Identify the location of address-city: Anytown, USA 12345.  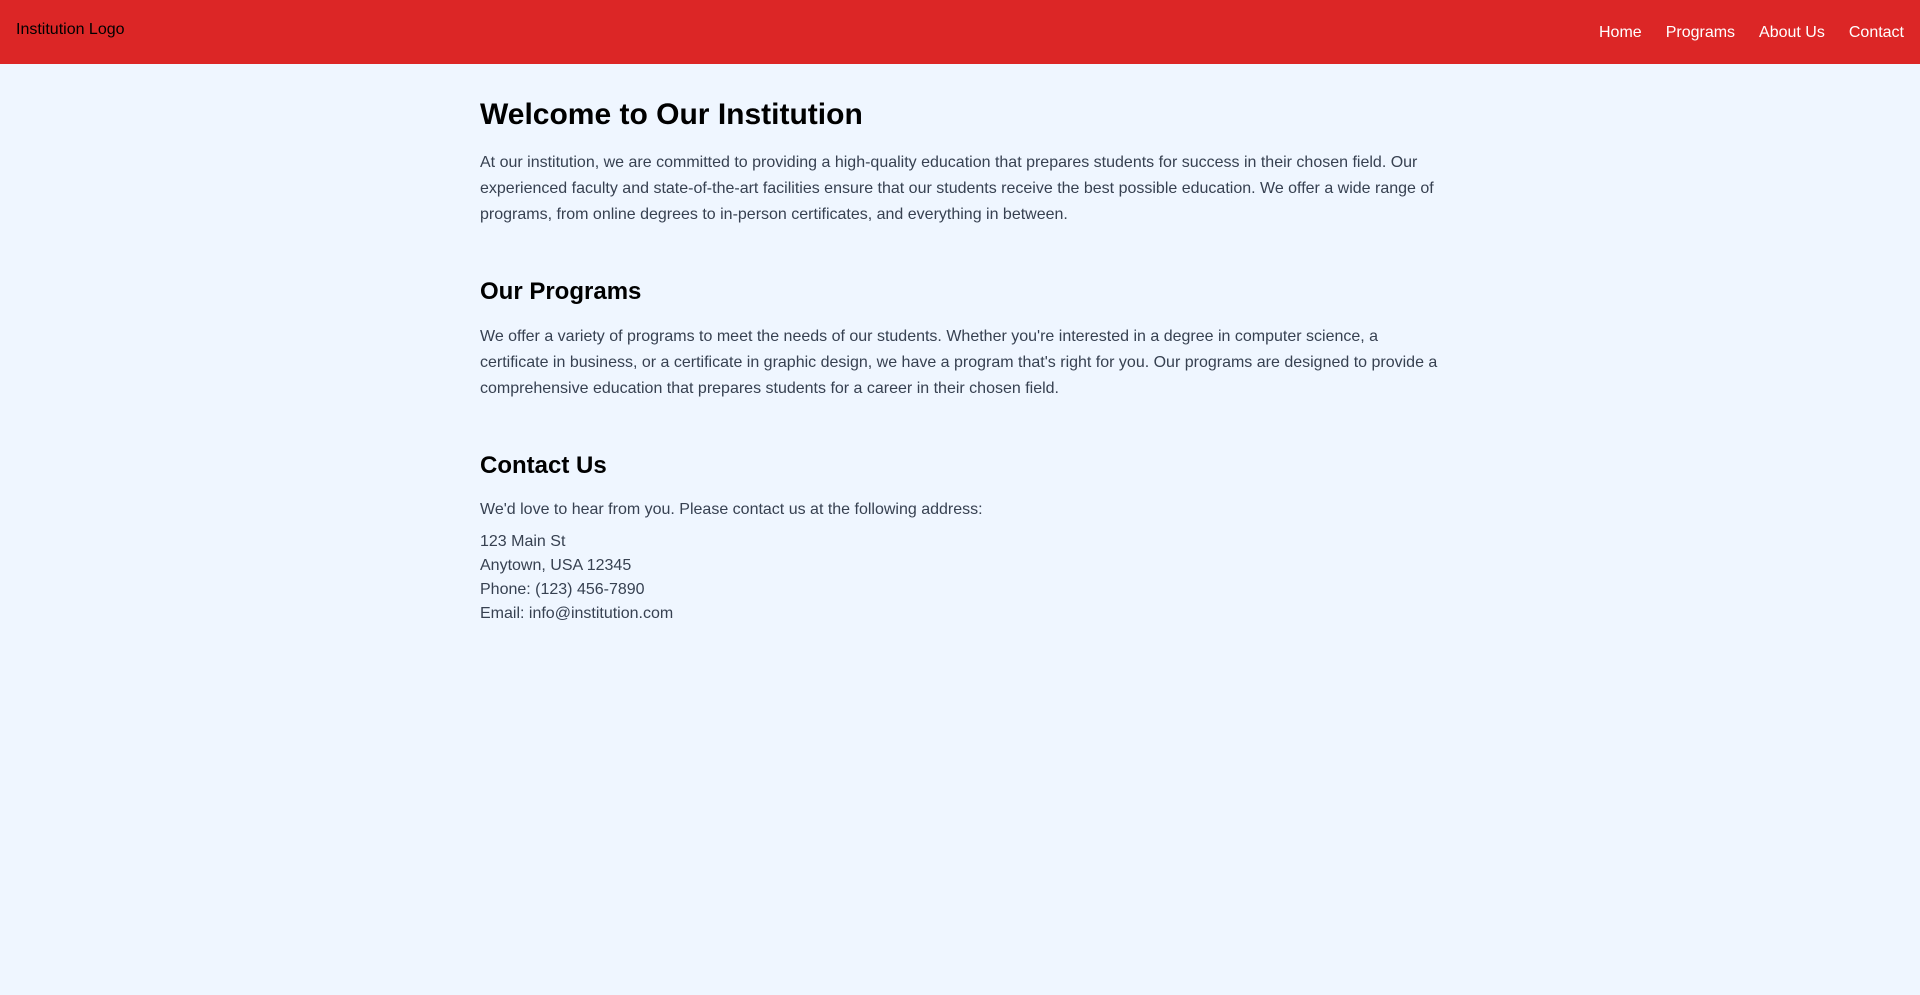
(556, 565).